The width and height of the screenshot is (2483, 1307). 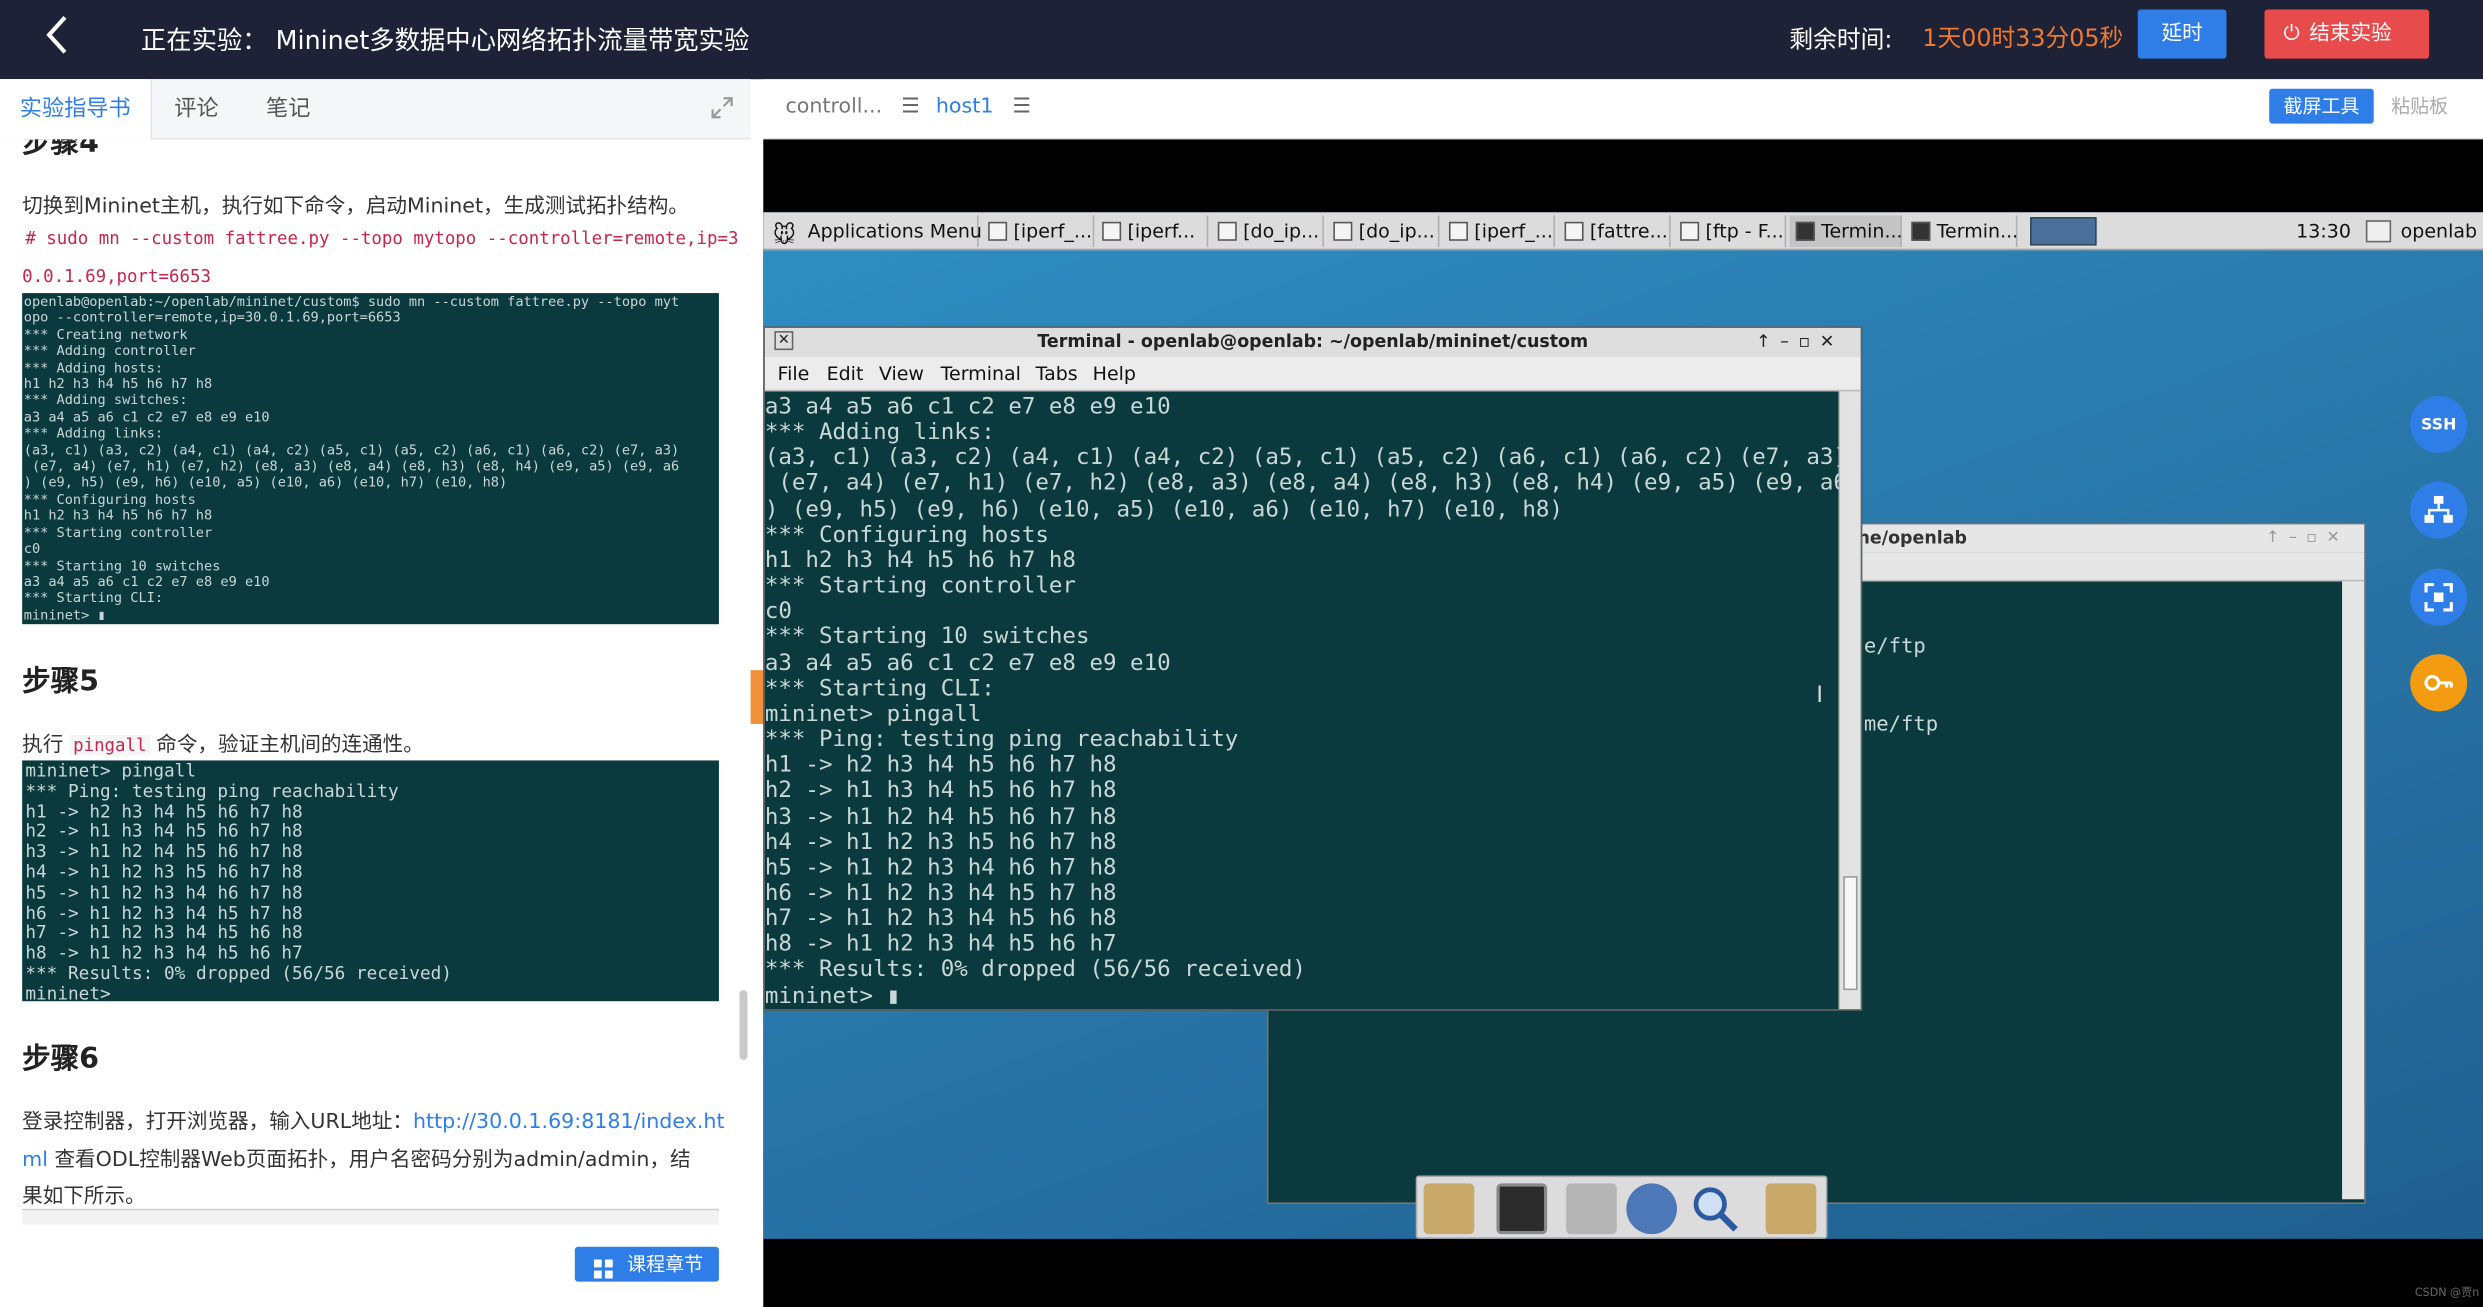 I want to click on tab-comments: 评论, so click(x=196, y=109).